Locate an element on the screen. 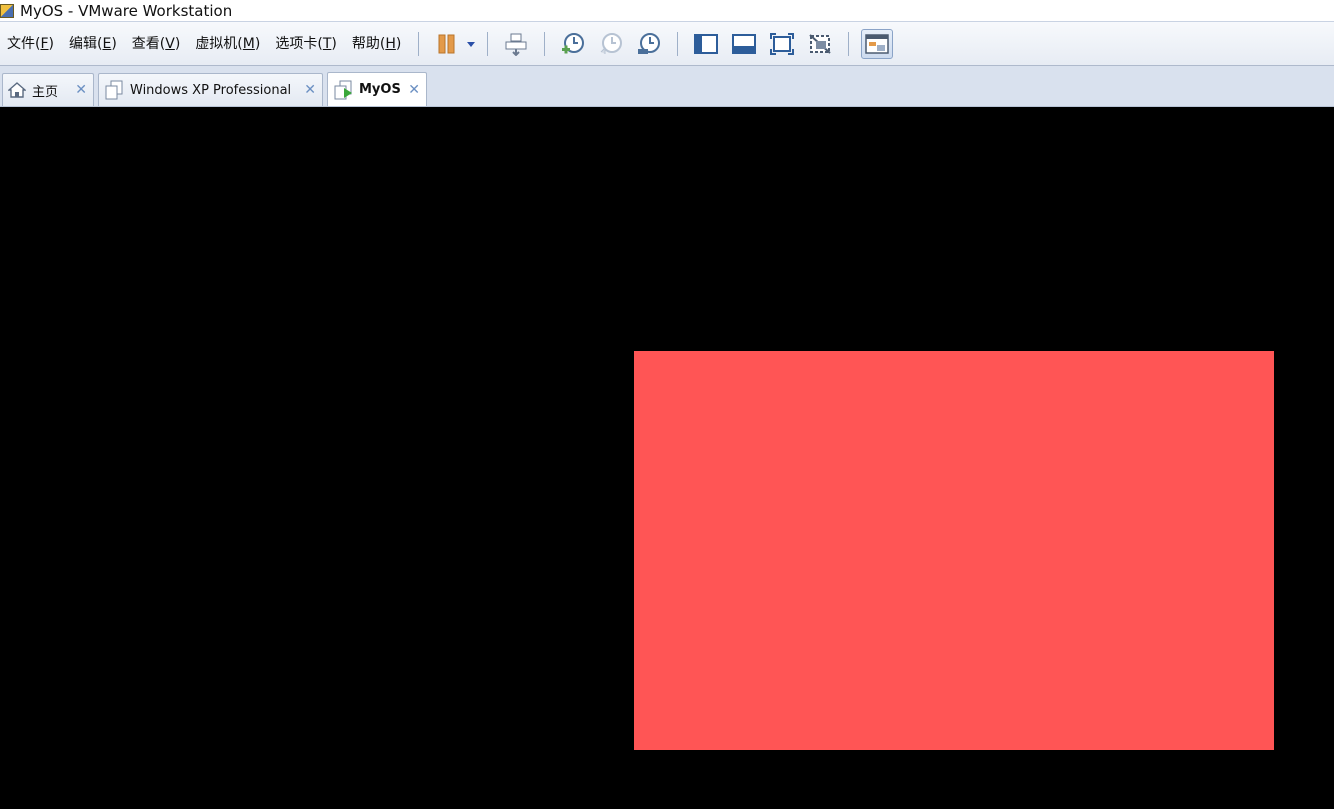 The height and width of the screenshot is (809, 1334). show-thumbnail-bar-icon is located at coordinates (744, 43).